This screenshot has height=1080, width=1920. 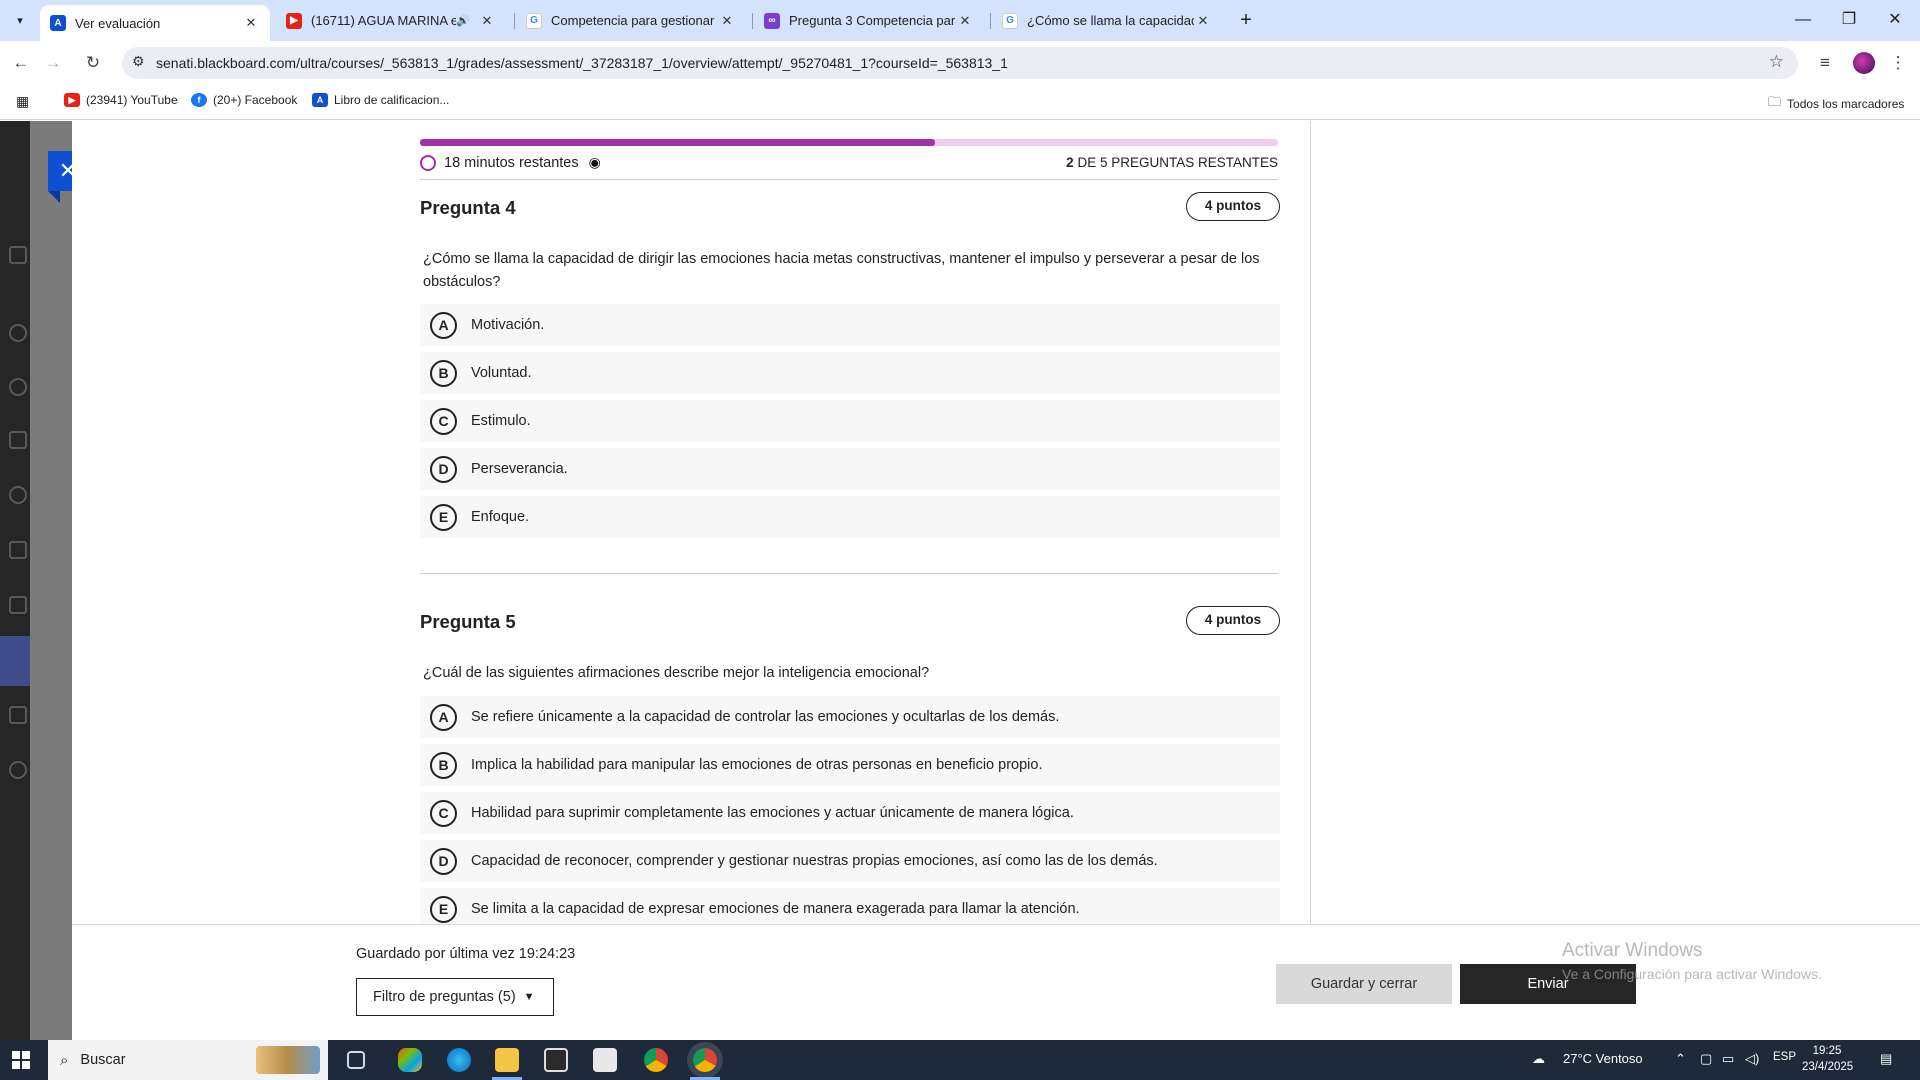 What do you see at coordinates (15, 580) in the screenshot?
I see `blackboard-left-nav` at bounding box center [15, 580].